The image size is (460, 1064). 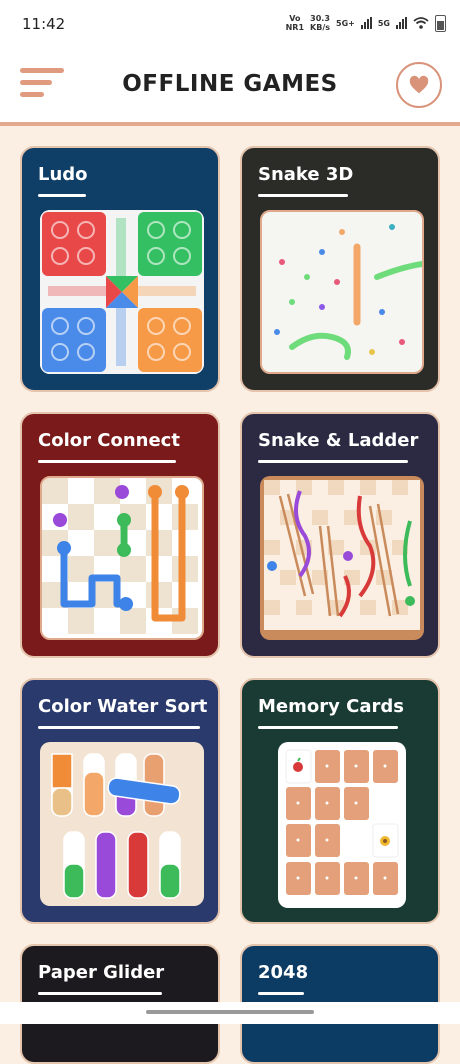 I want to click on home-indicator, so click(x=230, y=1012).